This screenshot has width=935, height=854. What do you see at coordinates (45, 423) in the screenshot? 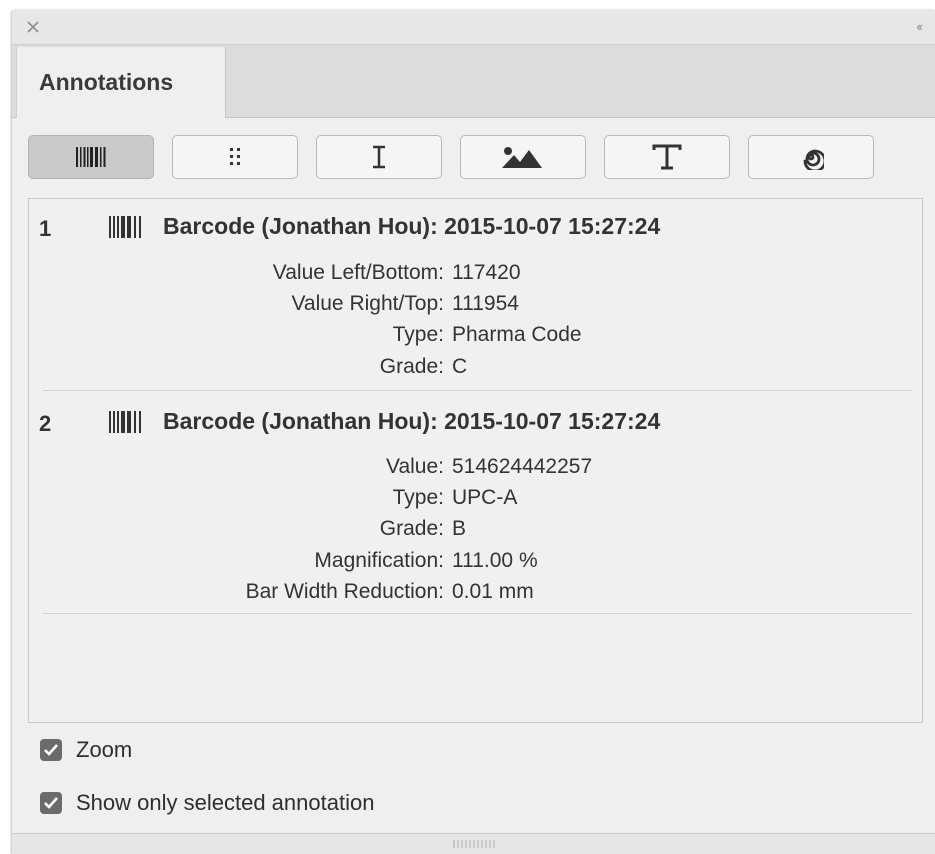
I see `annotation-number: 2` at bounding box center [45, 423].